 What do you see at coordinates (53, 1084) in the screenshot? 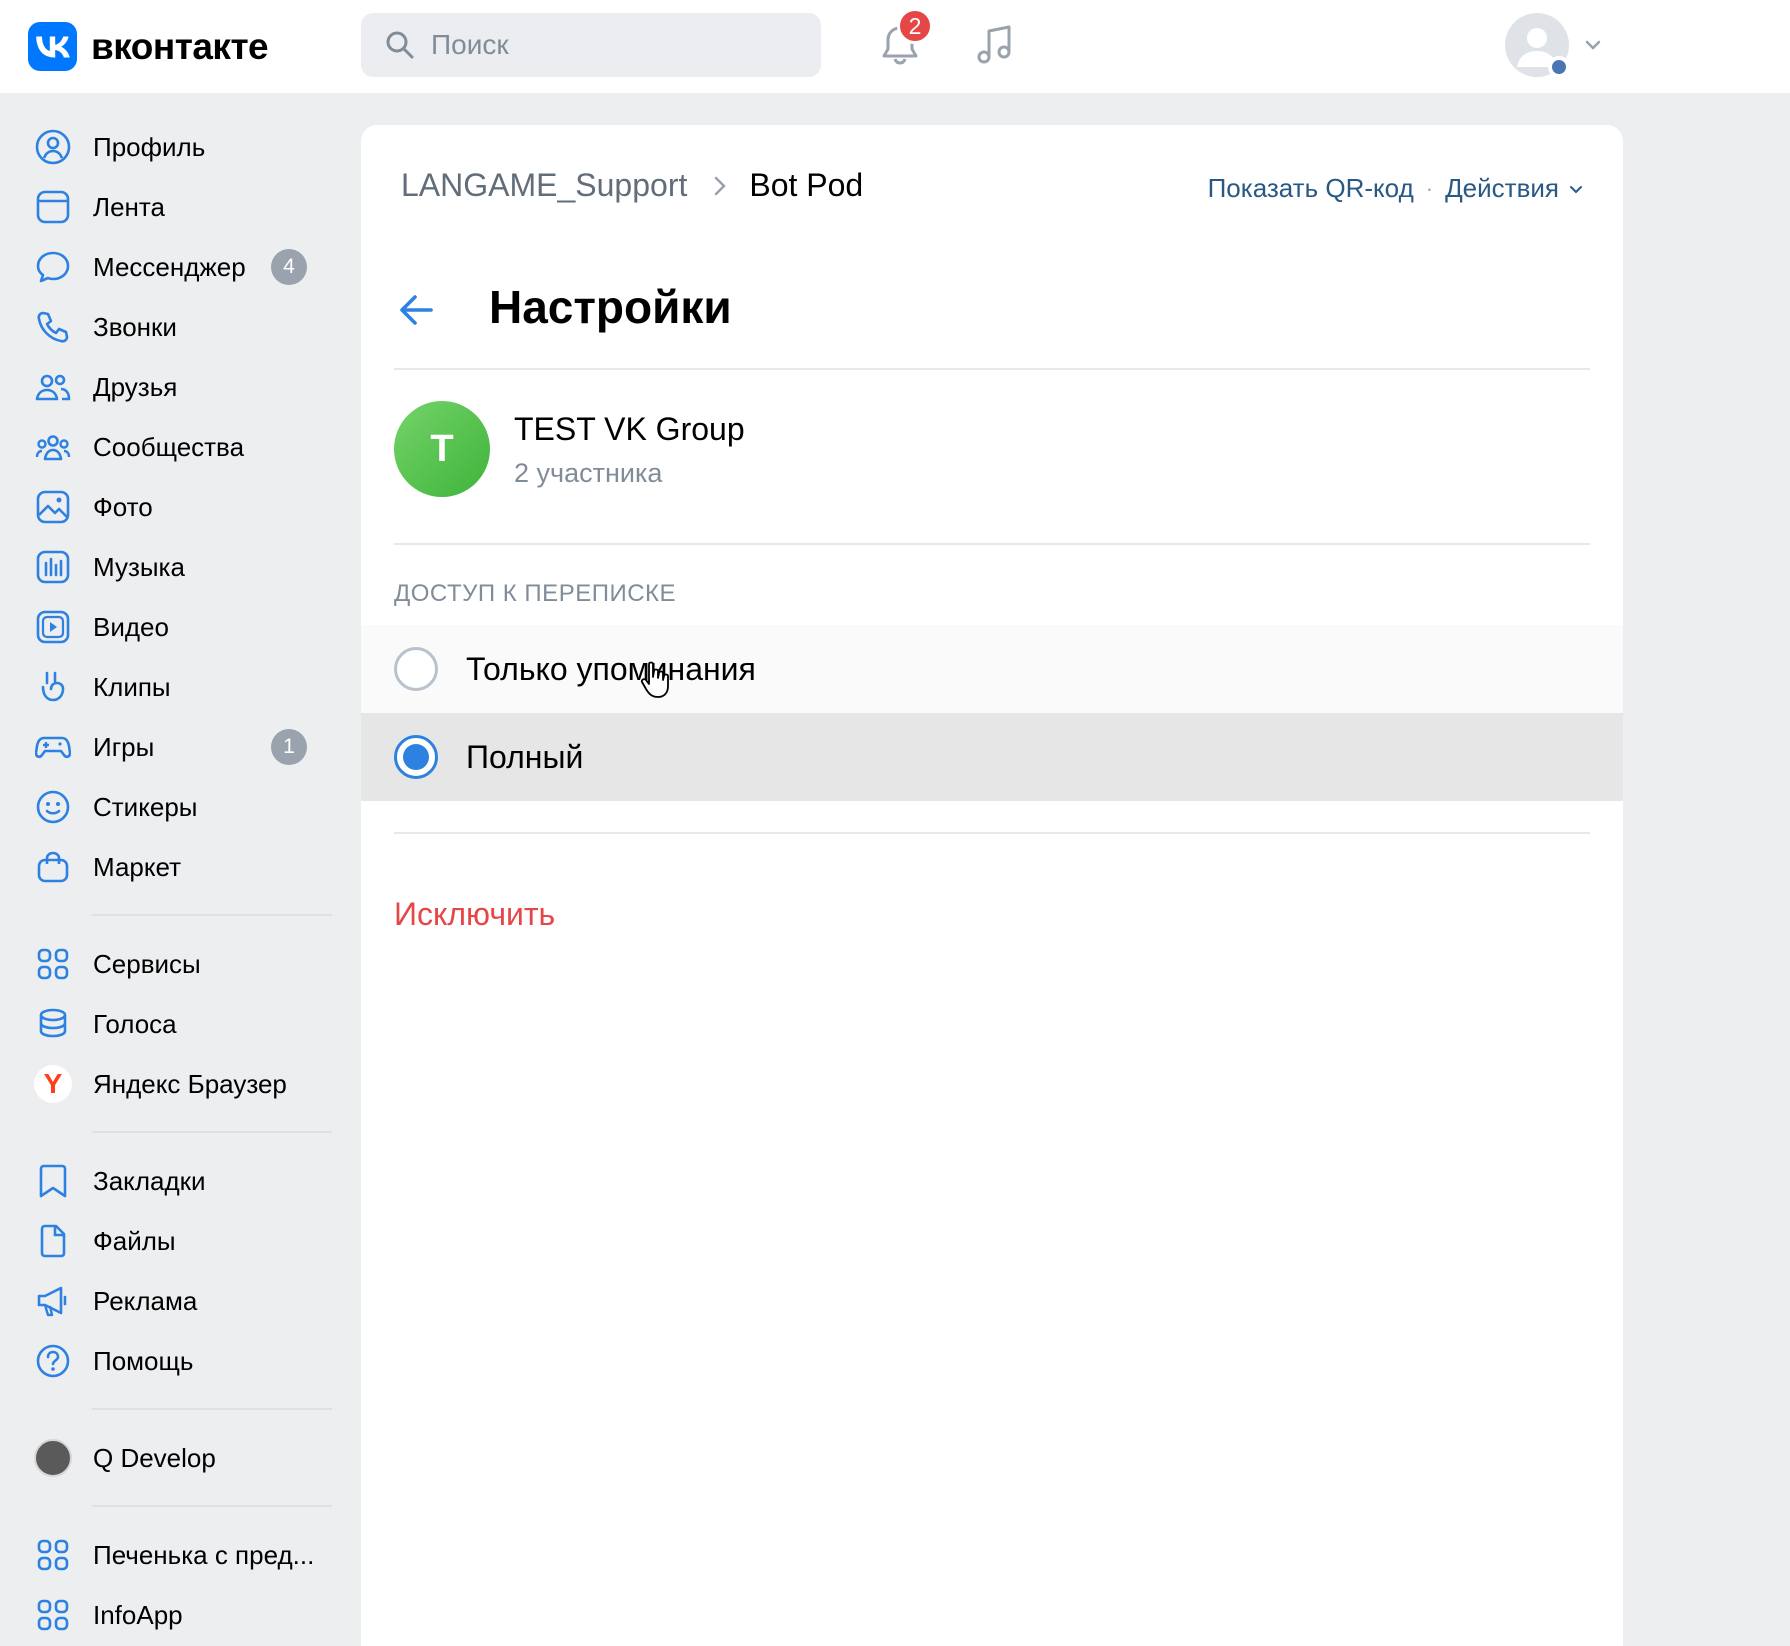
I see `yandex-icon: Y` at bounding box center [53, 1084].